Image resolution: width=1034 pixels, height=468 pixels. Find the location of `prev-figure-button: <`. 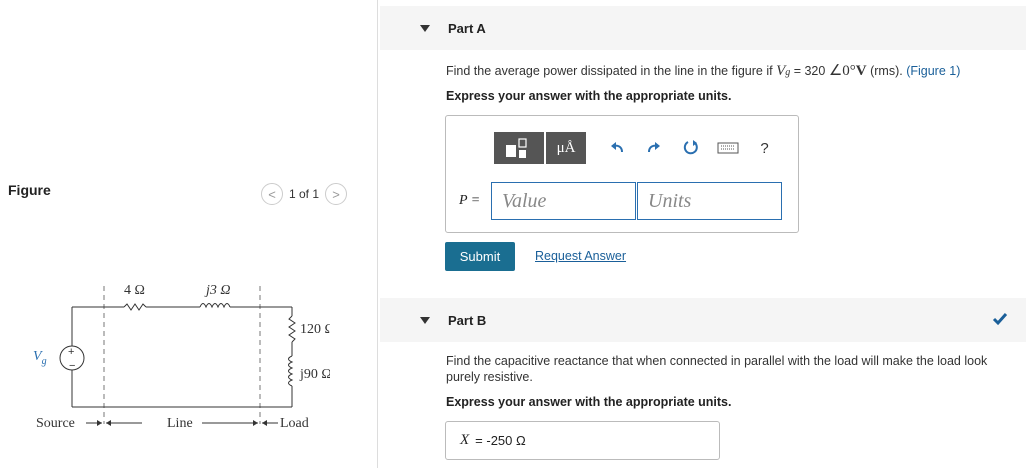

prev-figure-button: < is located at coordinates (272, 194).